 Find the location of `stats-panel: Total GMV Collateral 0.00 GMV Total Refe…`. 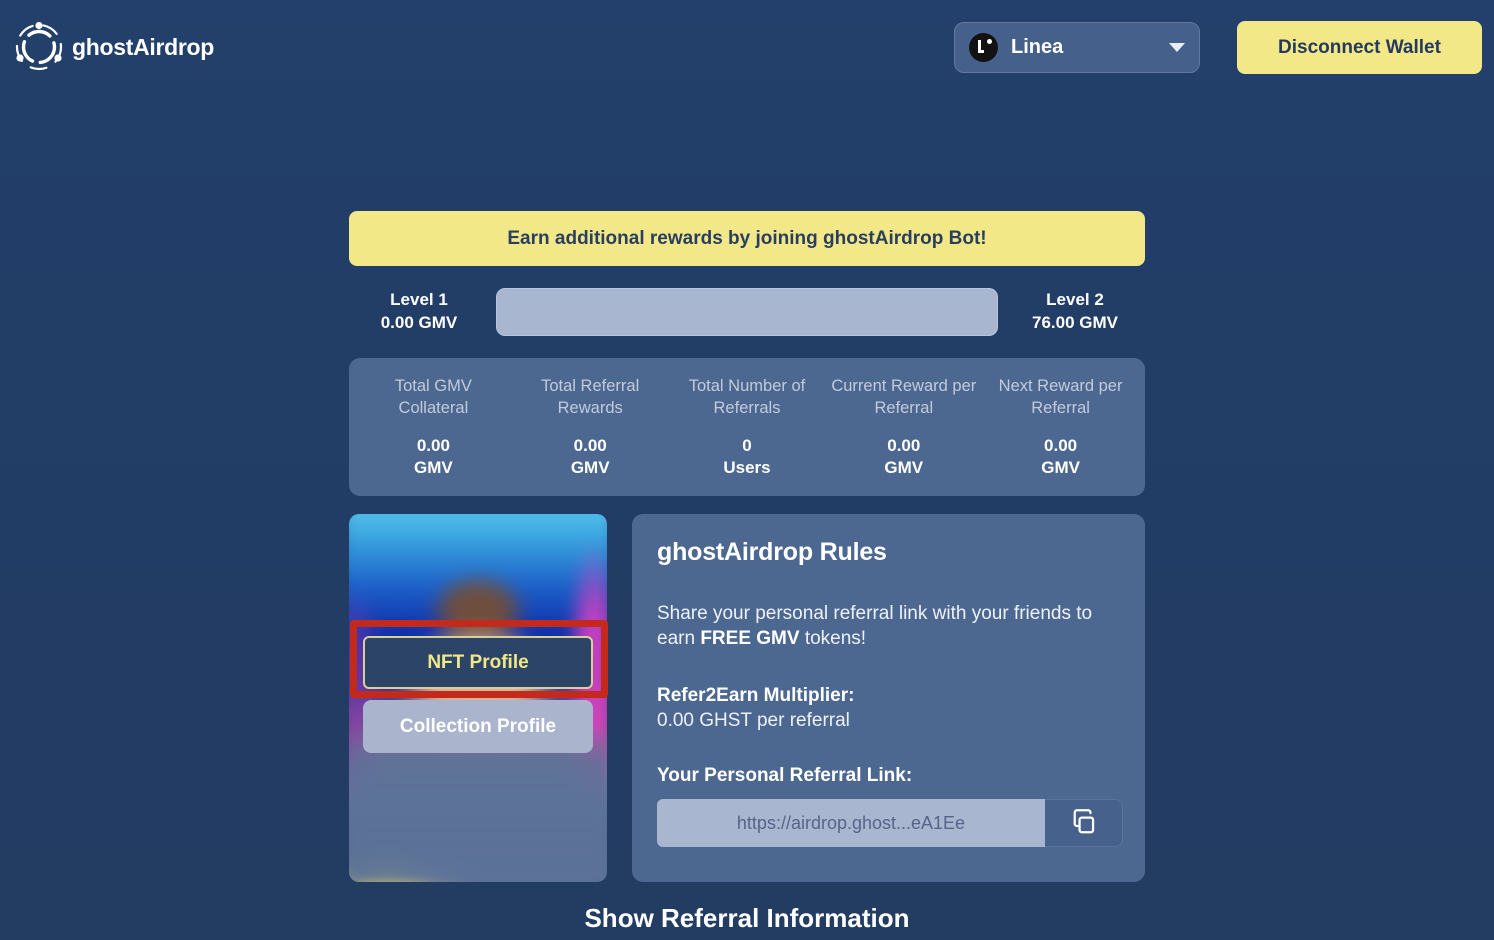

stats-panel: Total GMV Collateral 0.00 GMV Total Refe… is located at coordinates (747, 427).